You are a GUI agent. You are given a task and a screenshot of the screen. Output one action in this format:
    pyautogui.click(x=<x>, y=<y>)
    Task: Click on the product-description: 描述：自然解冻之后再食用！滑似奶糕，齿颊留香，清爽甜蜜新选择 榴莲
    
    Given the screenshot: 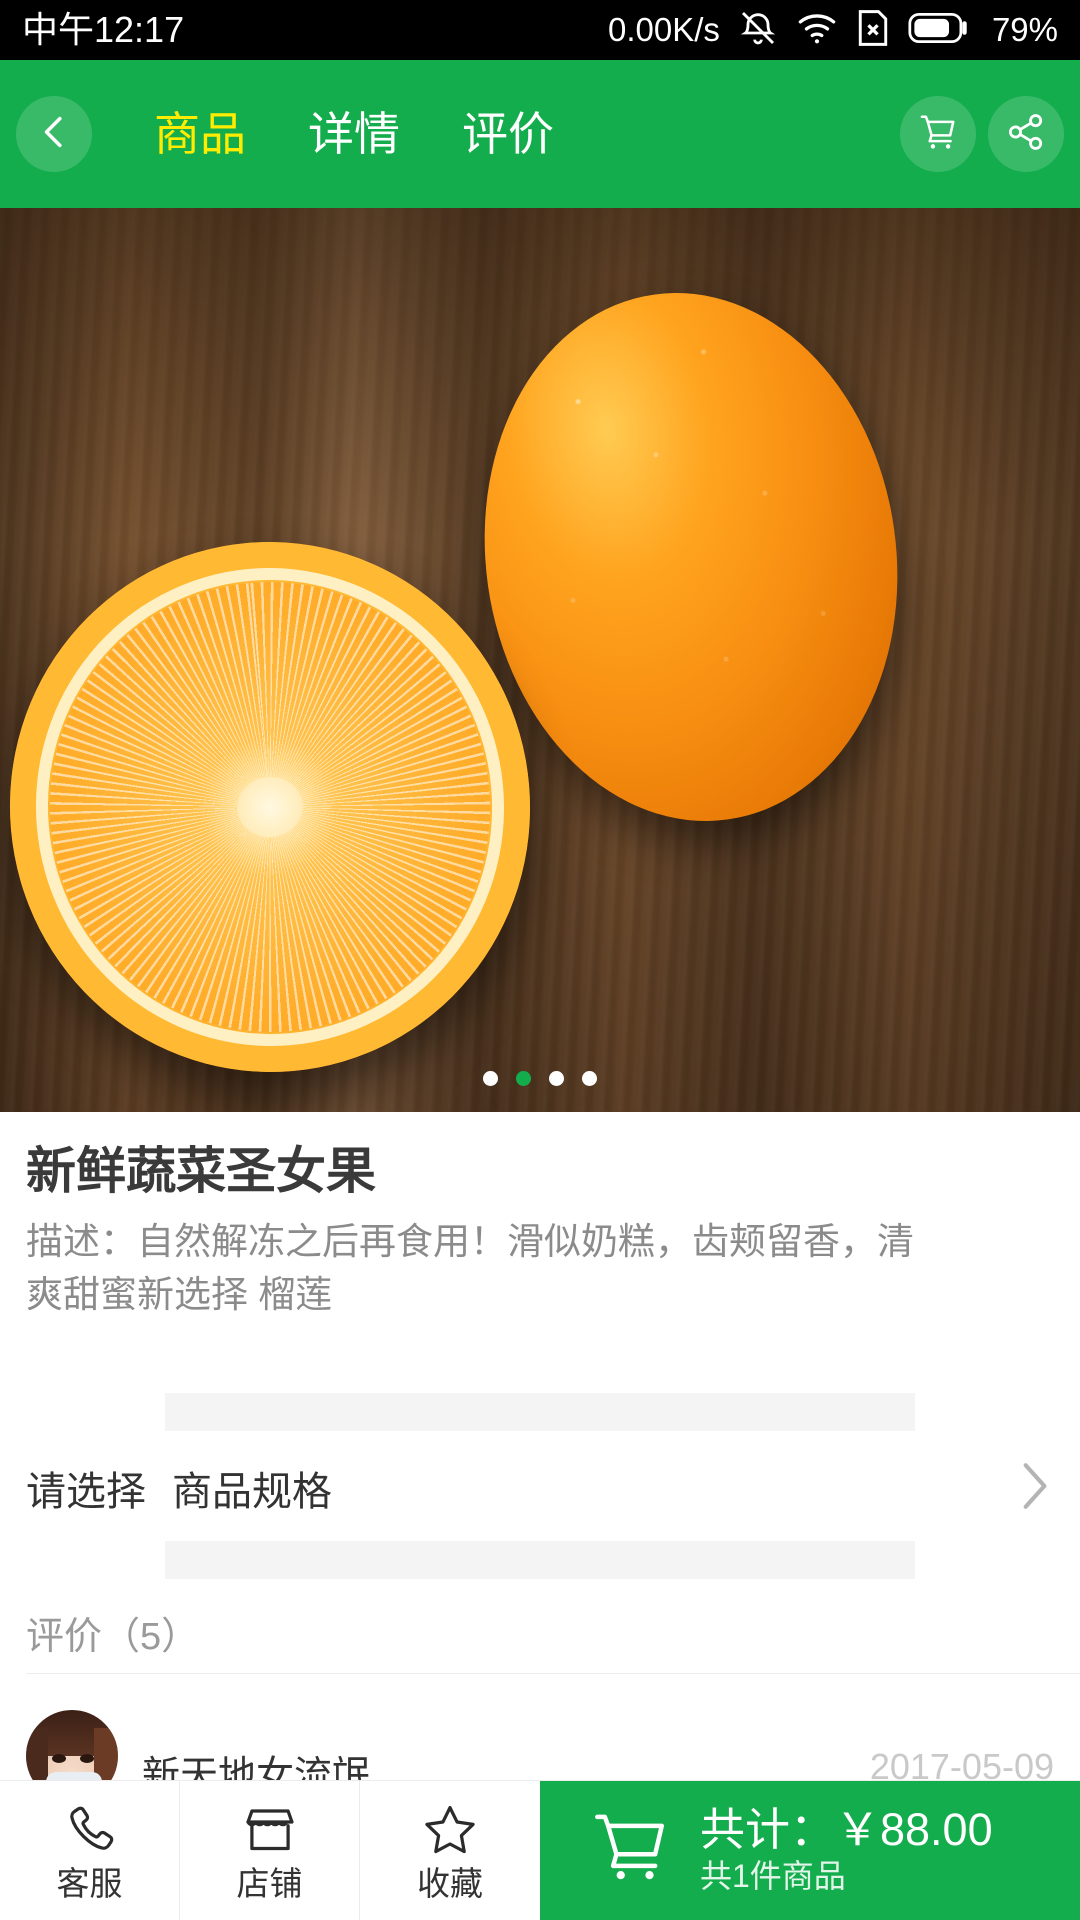 What is the action you would take?
    pyautogui.click(x=470, y=1268)
    